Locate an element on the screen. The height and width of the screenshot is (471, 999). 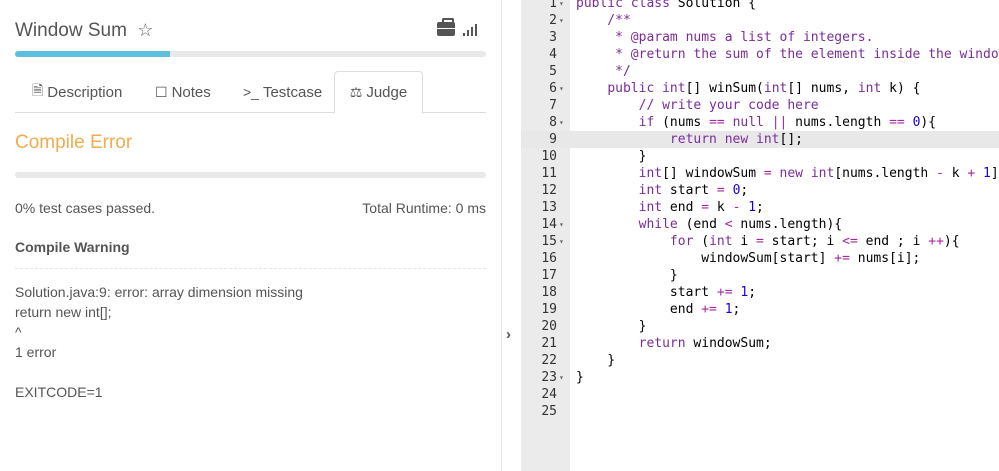
line-number: 4 is located at coordinates (553, 54).